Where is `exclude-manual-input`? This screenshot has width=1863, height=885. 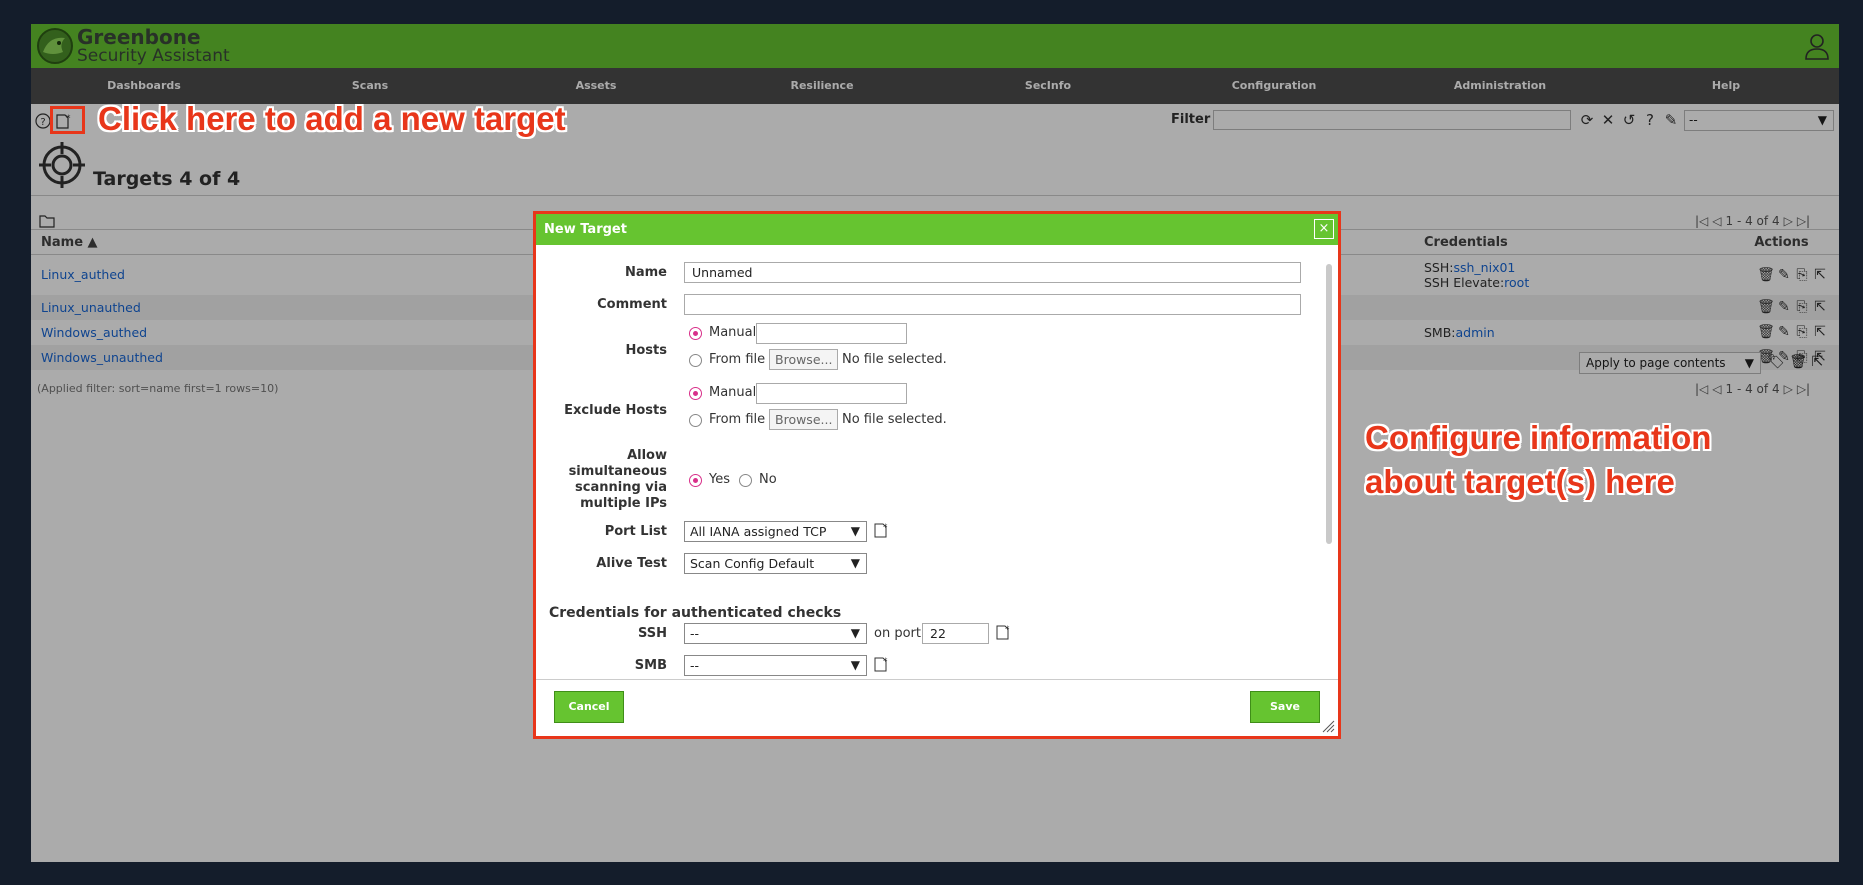 exclude-manual-input is located at coordinates (831, 393).